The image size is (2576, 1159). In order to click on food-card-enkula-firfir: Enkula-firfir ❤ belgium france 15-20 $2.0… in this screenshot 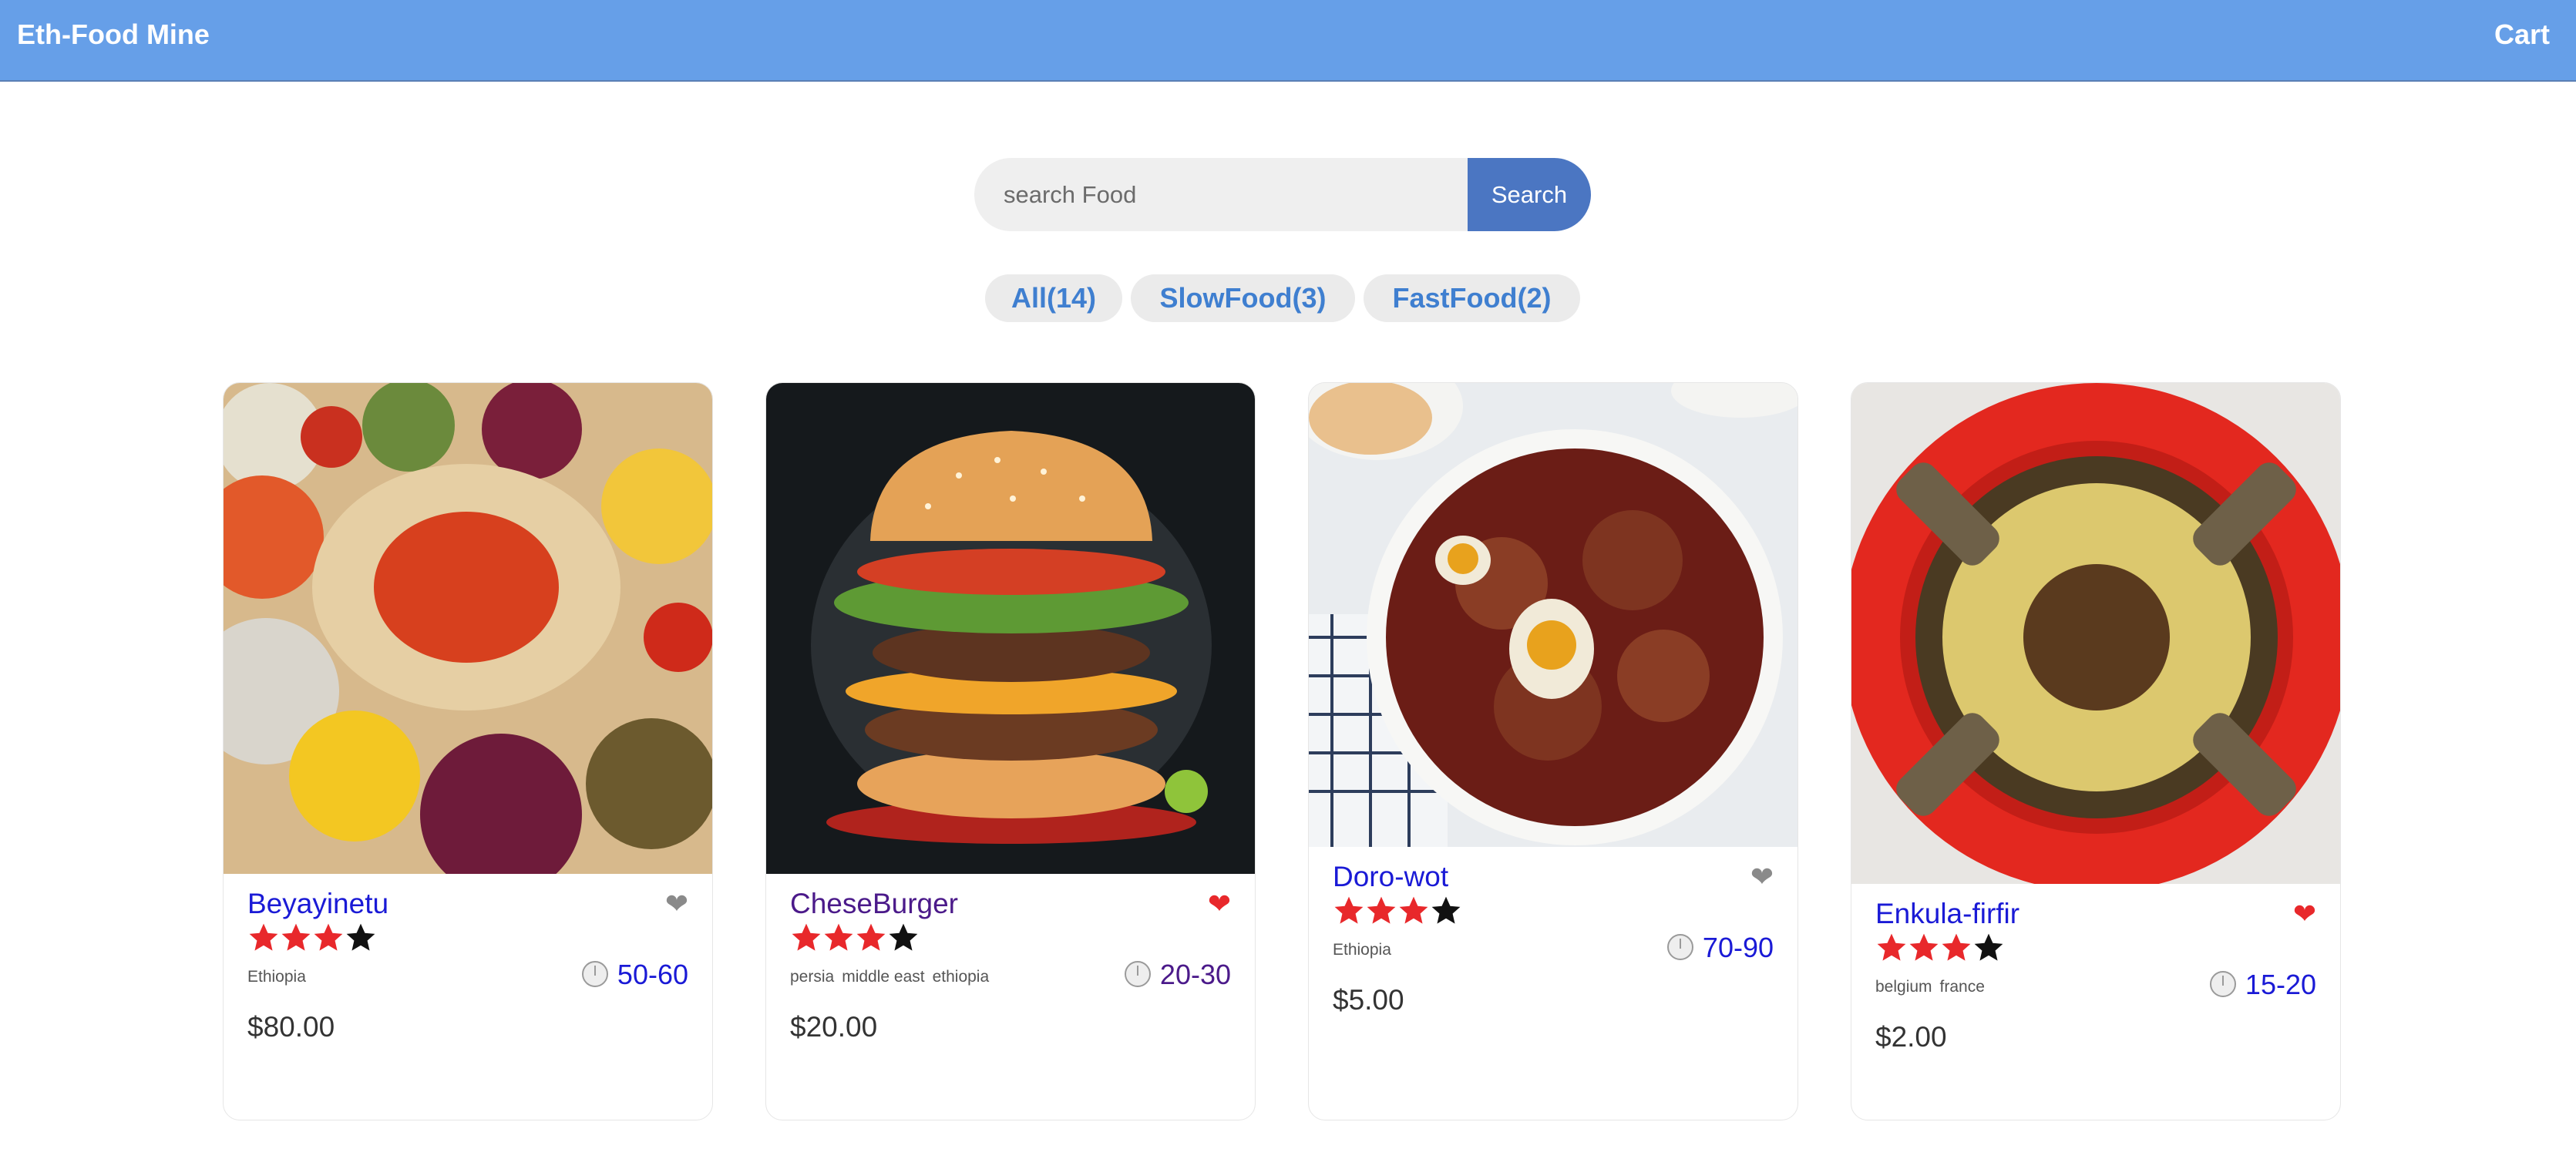, I will do `click(2096, 751)`.